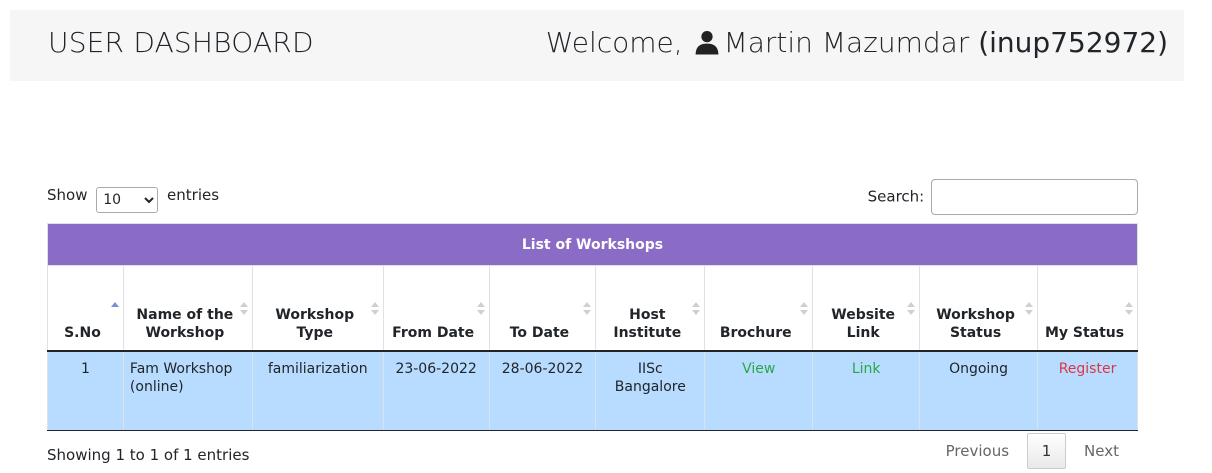 This screenshot has width=1212, height=473. Describe the element at coordinates (85, 390) in the screenshot. I see `cell-sno: 1` at that location.